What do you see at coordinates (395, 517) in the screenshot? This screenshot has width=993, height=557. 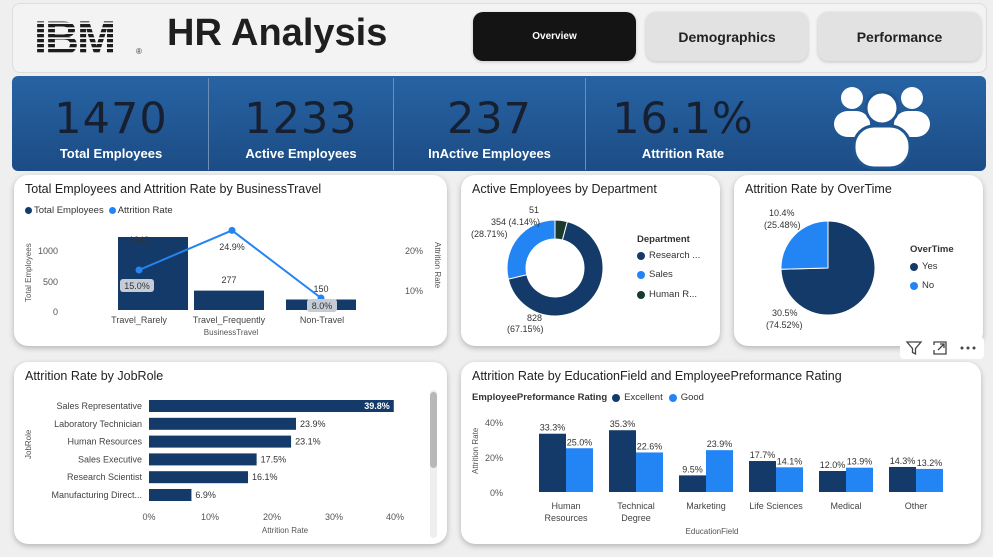 I see `x-tick-label: 40%` at bounding box center [395, 517].